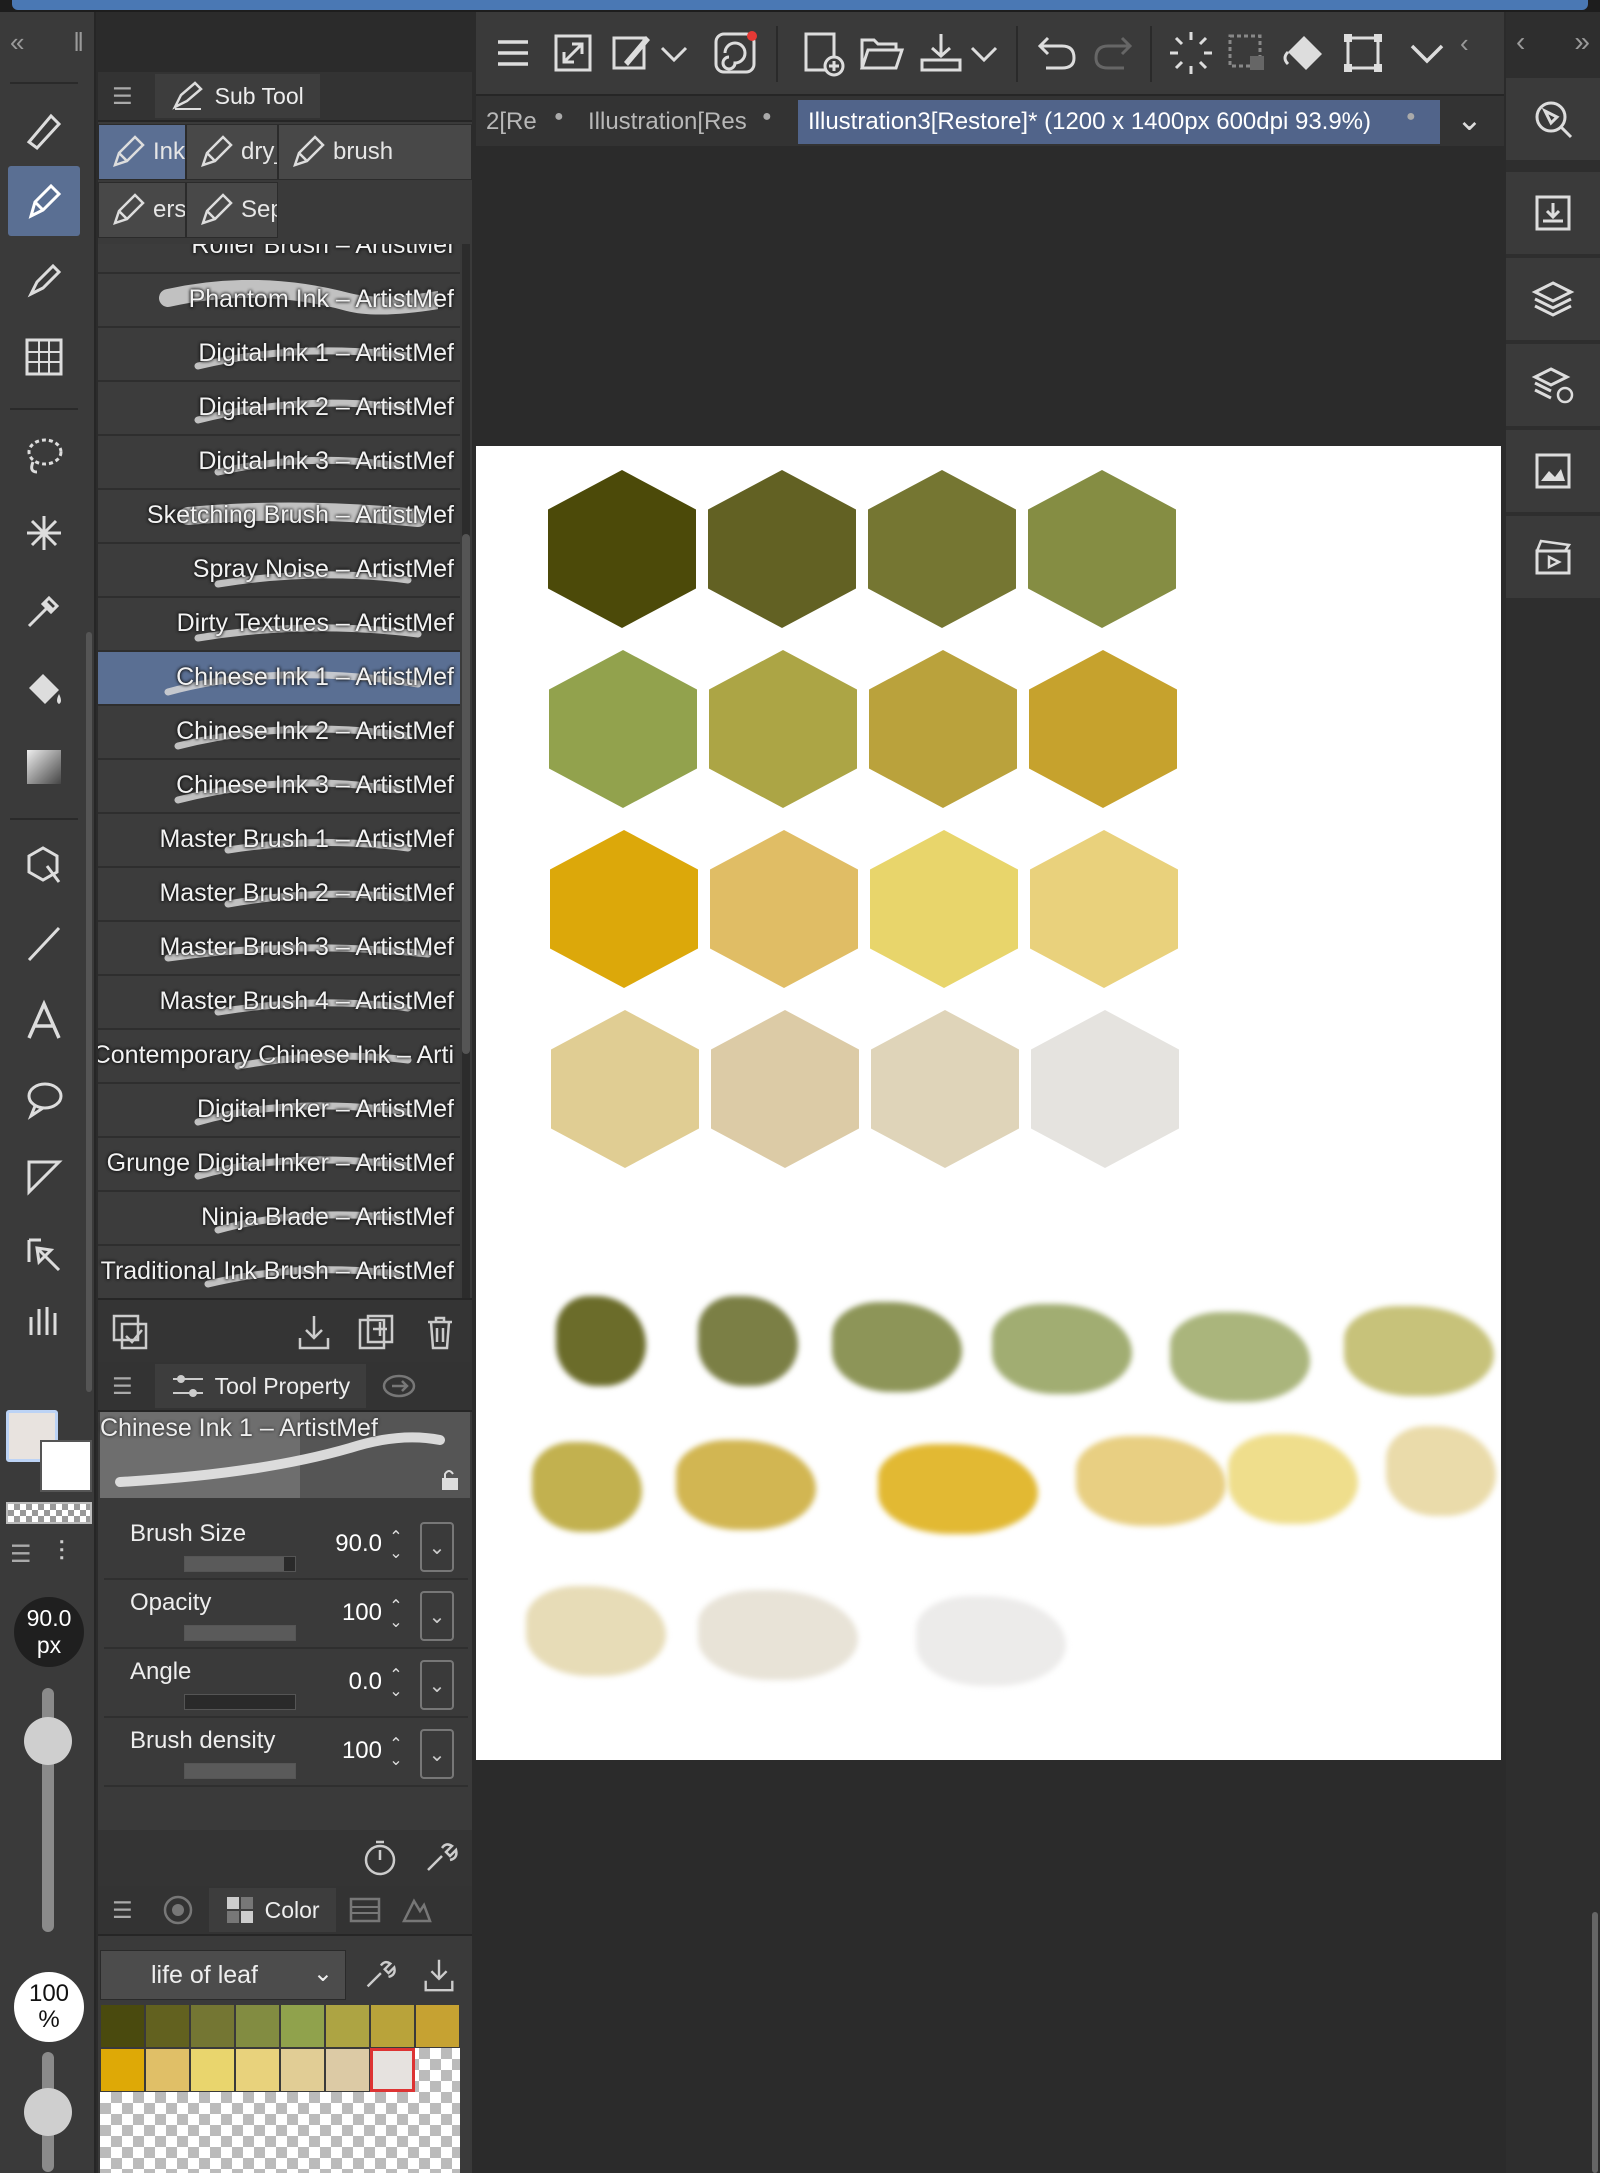 The width and height of the screenshot is (1600, 2173). What do you see at coordinates (358, 1544) in the screenshot?
I see `property-value: 90.0` at bounding box center [358, 1544].